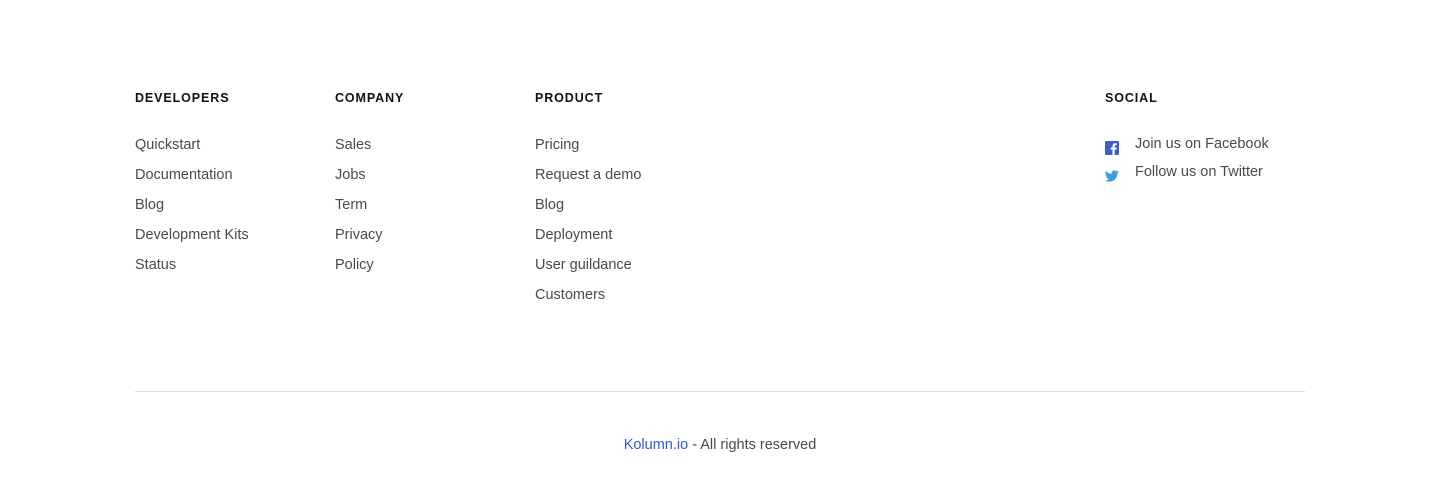 Image resolution: width=1440 pixels, height=504 pixels. I want to click on facebook-link: Join us on Facebook, so click(1187, 144).